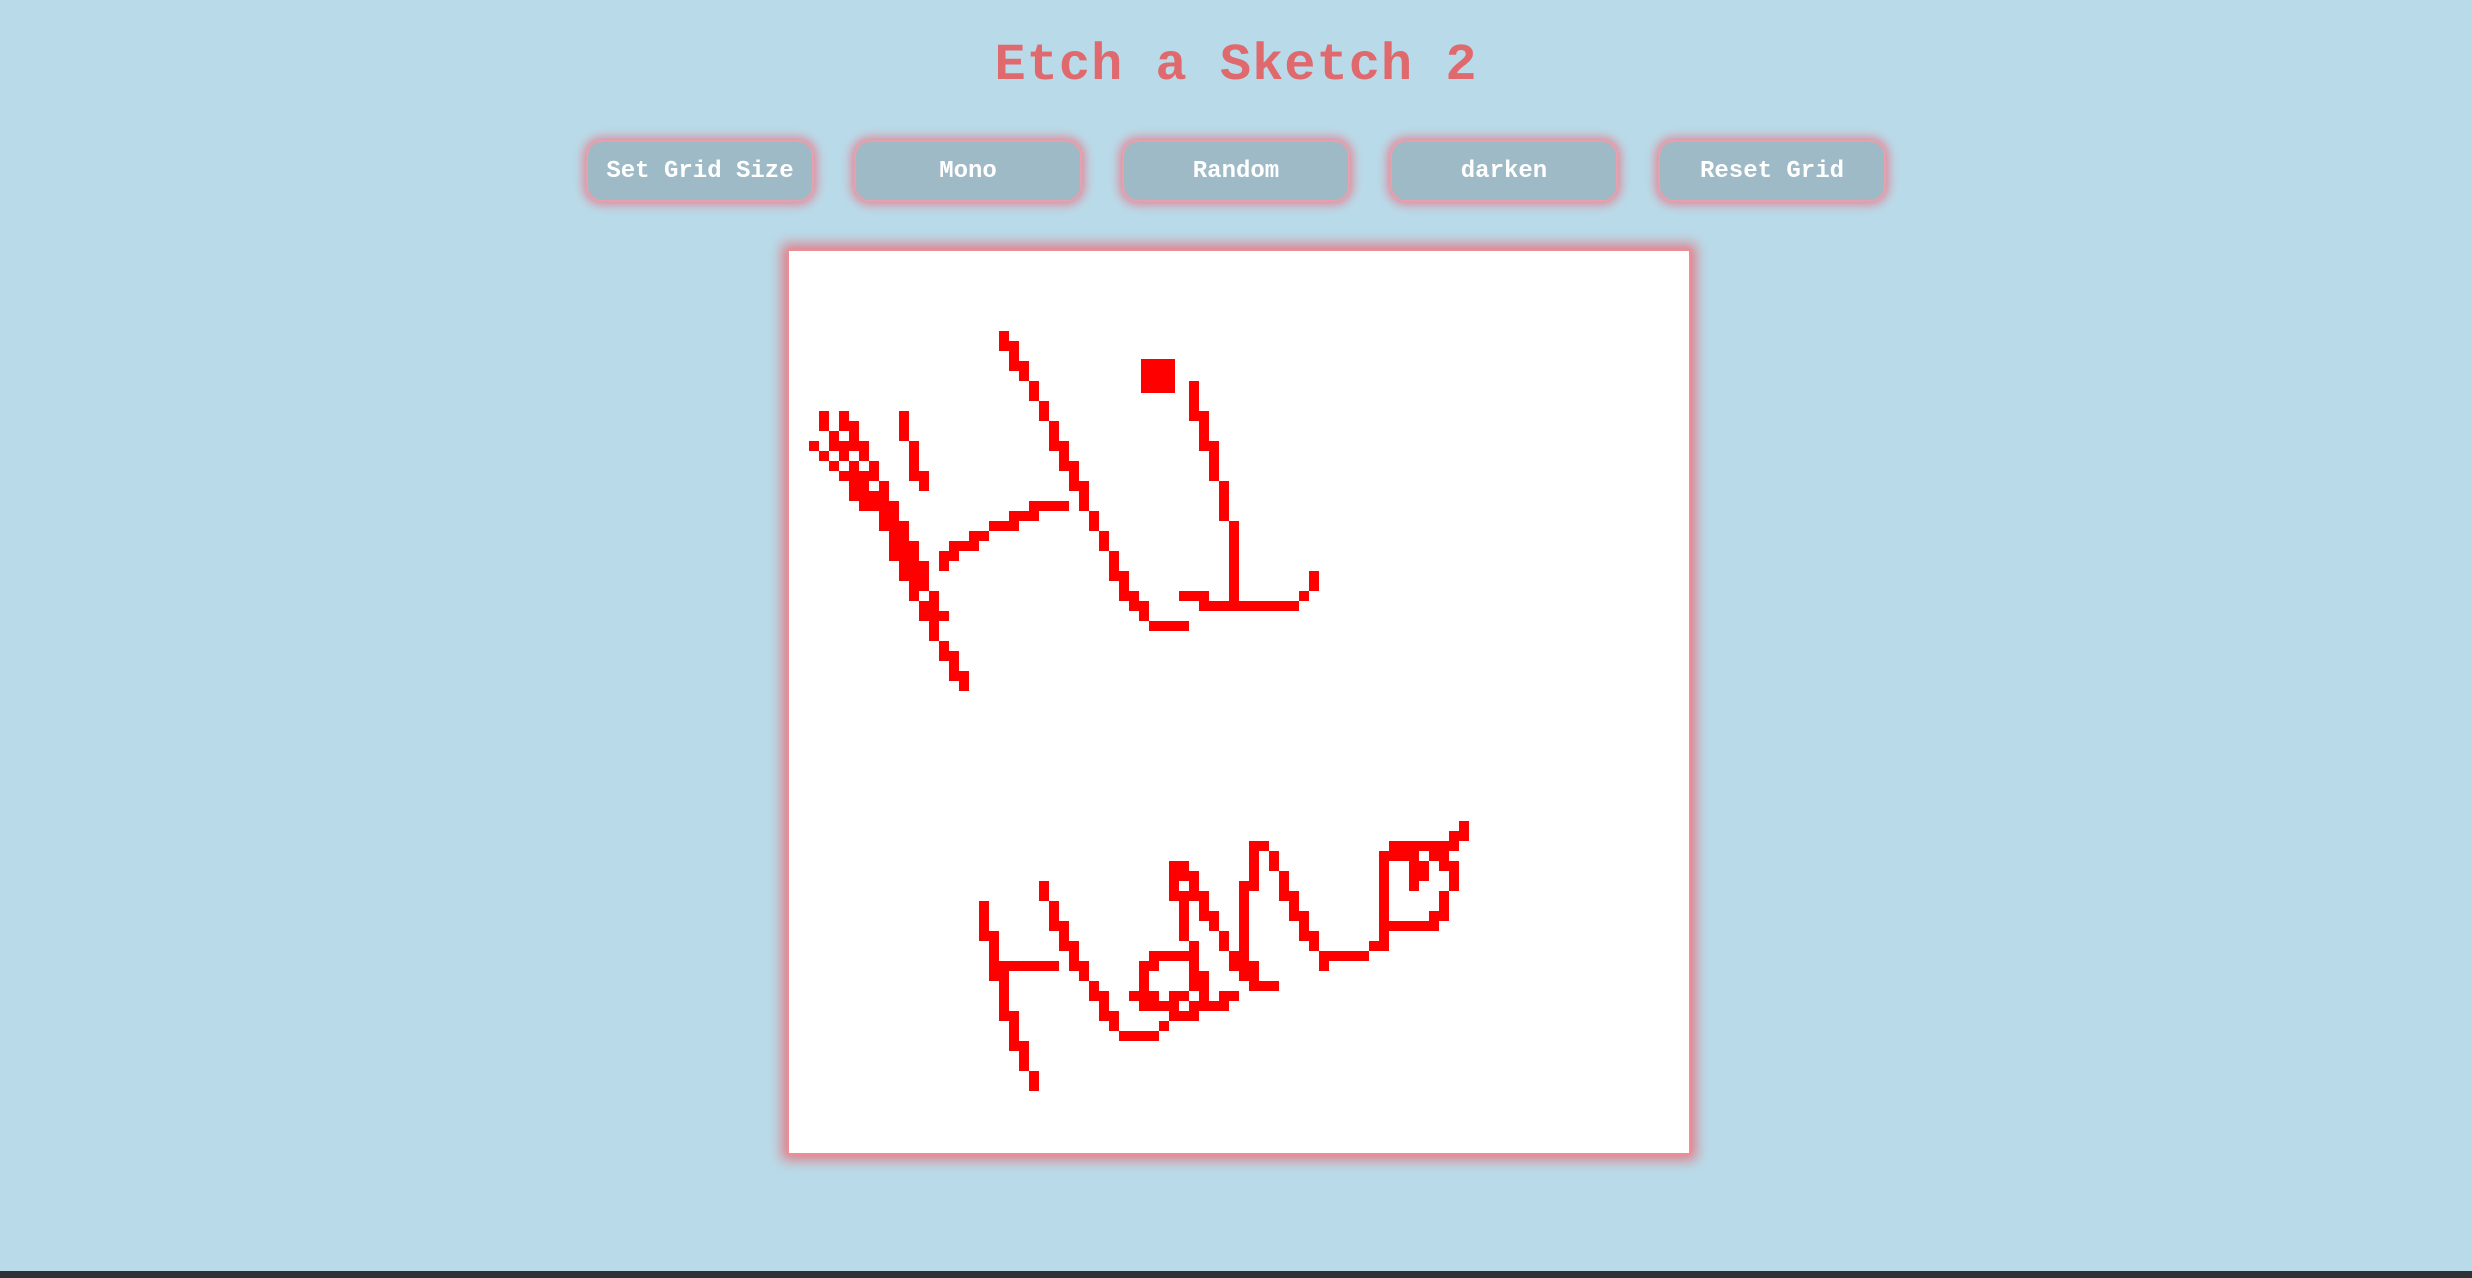  Describe the element at coordinates (1504, 171) in the screenshot. I see `darken-button: darken` at that location.